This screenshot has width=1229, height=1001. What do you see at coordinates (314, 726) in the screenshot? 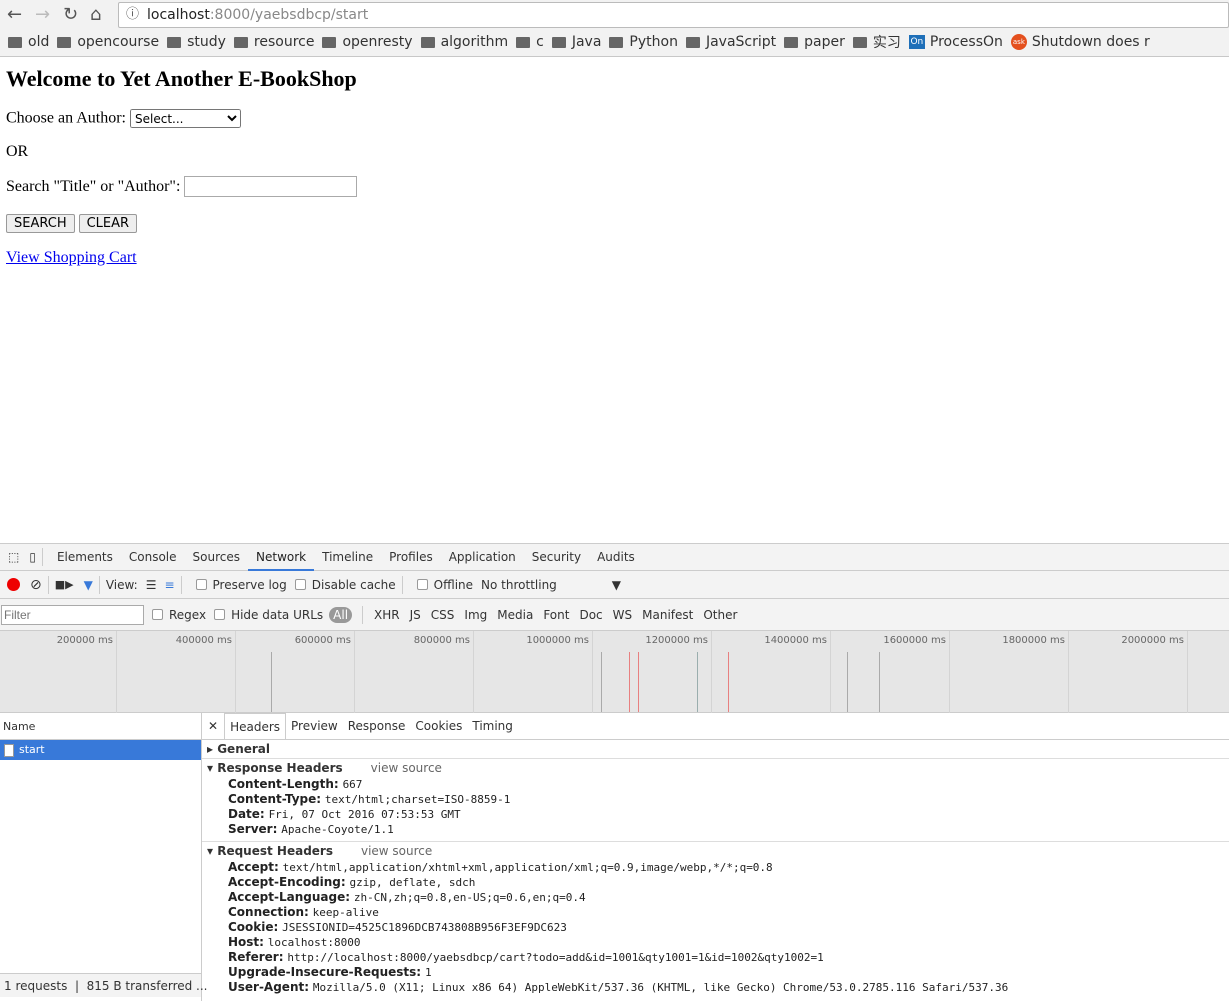
I see `detail-tab-preview: Preview` at bounding box center [314, 726].